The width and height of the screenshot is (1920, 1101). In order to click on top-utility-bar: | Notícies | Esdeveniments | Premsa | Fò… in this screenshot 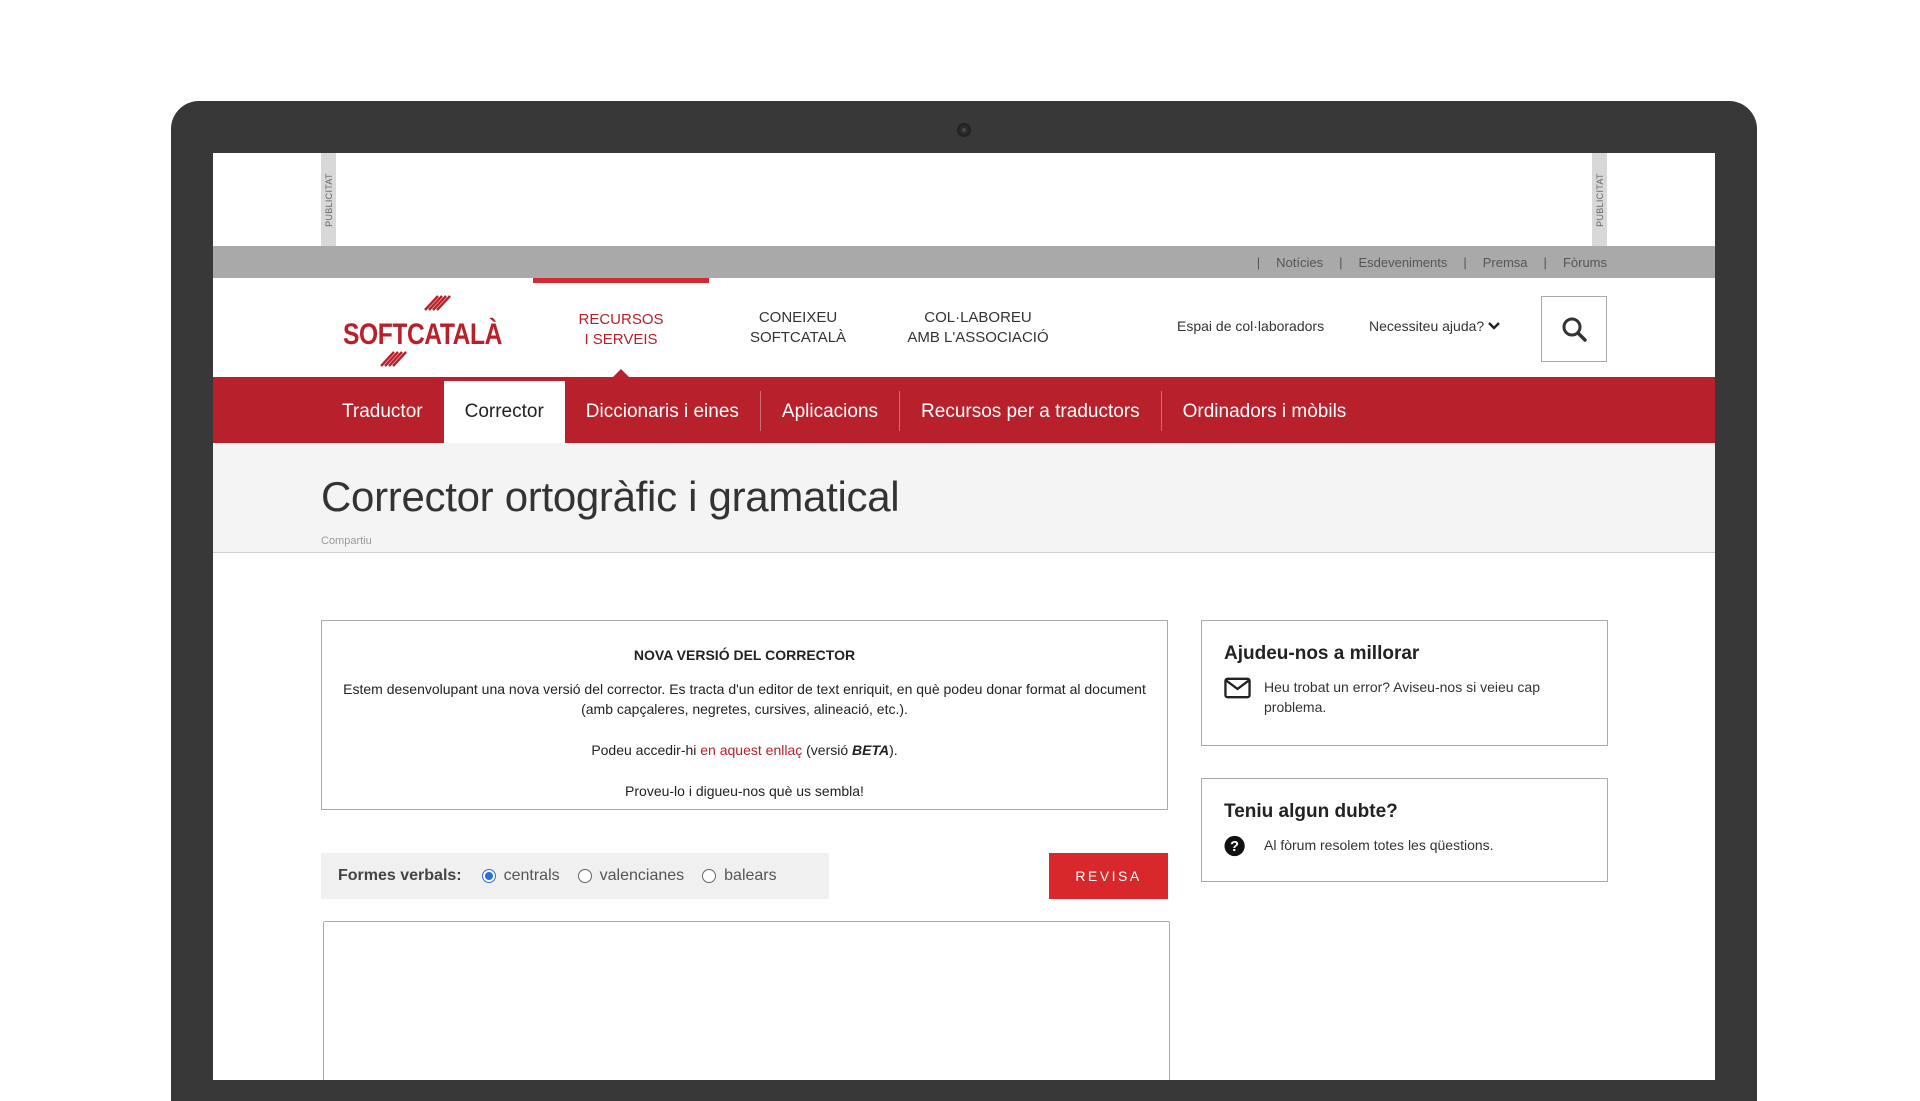, I will do `click(964, 262)`.